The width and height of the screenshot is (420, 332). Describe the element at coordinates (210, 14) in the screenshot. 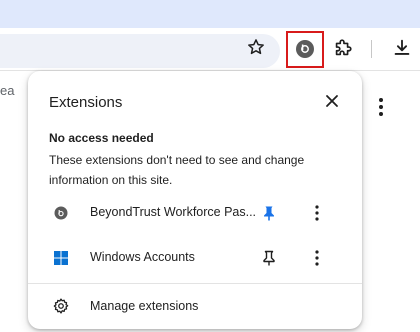

I see `tab-strip: ▔` at that location.